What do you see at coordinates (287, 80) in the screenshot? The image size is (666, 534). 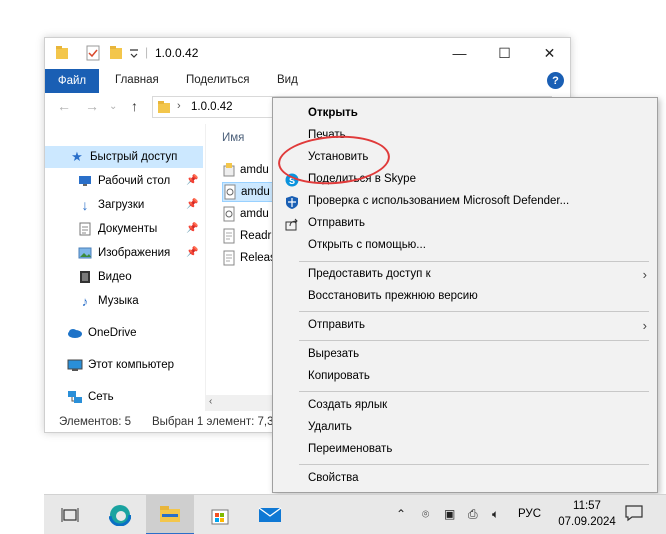 I see `tab-view: Вид` at bounding box center [287, 80].